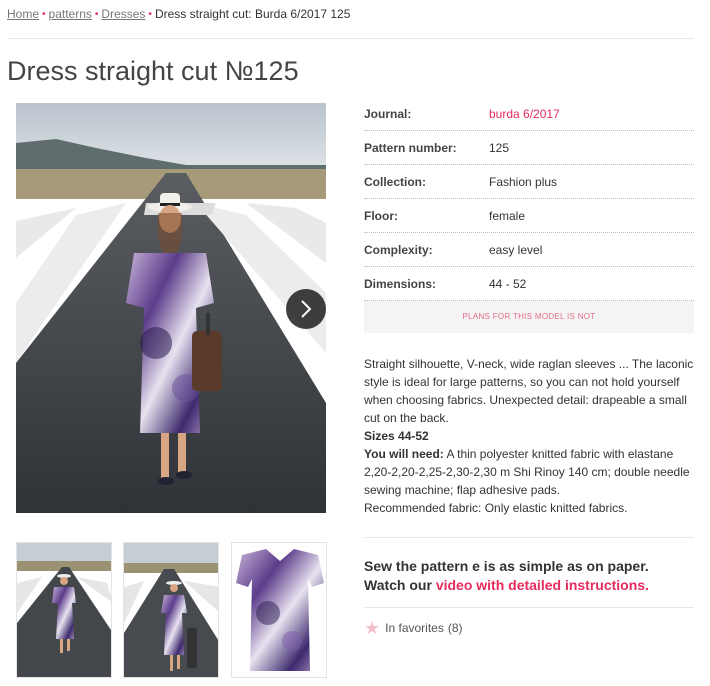  Describe the element at coordinates (252, 14) in the screenshot. I see `breadcrumb-current: Dress straight cut: Burda 6/2017 125` at that location.